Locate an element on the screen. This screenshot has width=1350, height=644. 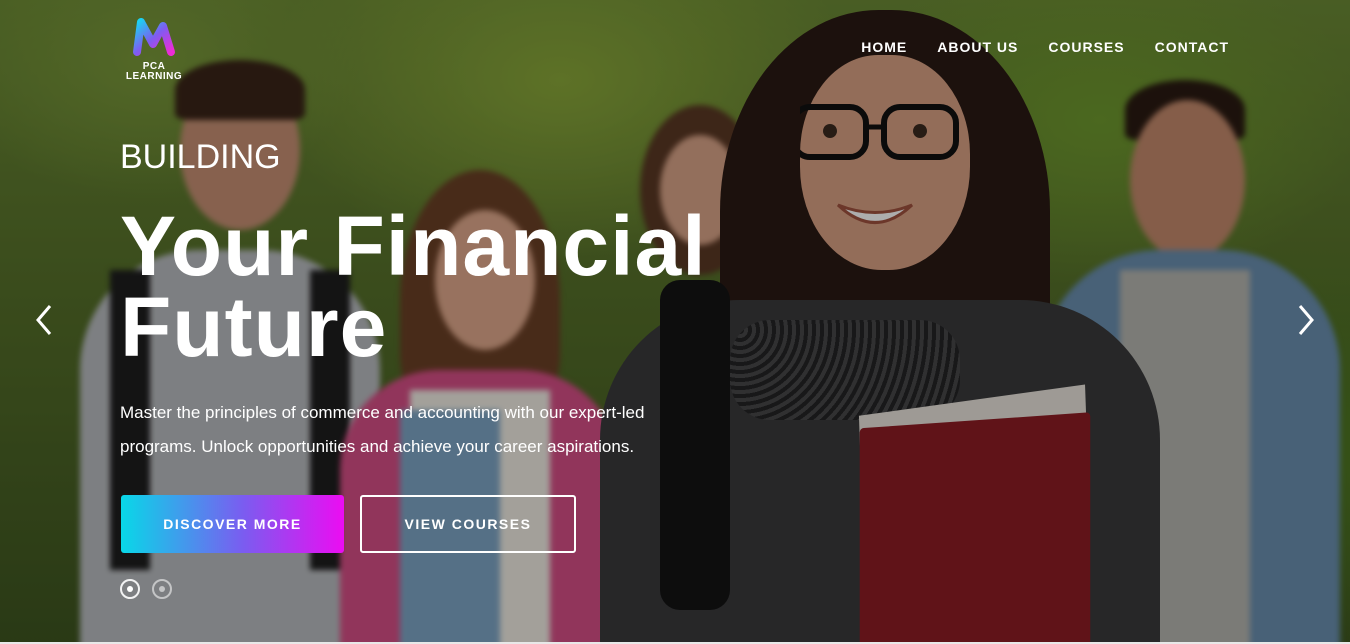
discover-more-button: DISCOVER MORE is located at coordinates (232, 524).